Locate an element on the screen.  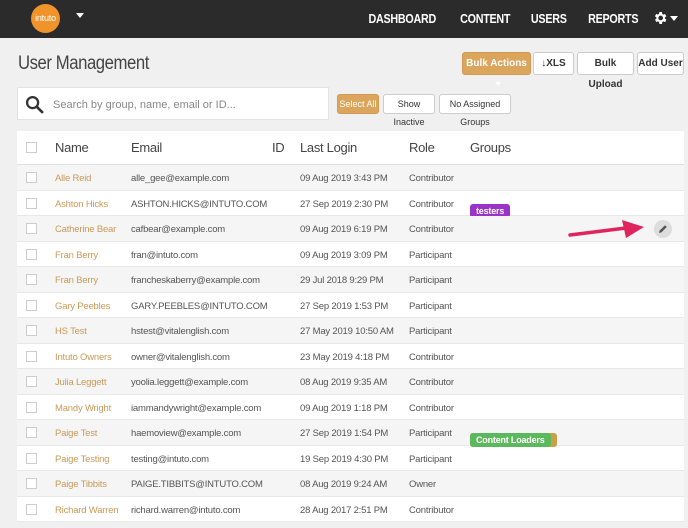
user-last-login: 27 May 2019 10:50 AM is located at coordinates (347, 331).